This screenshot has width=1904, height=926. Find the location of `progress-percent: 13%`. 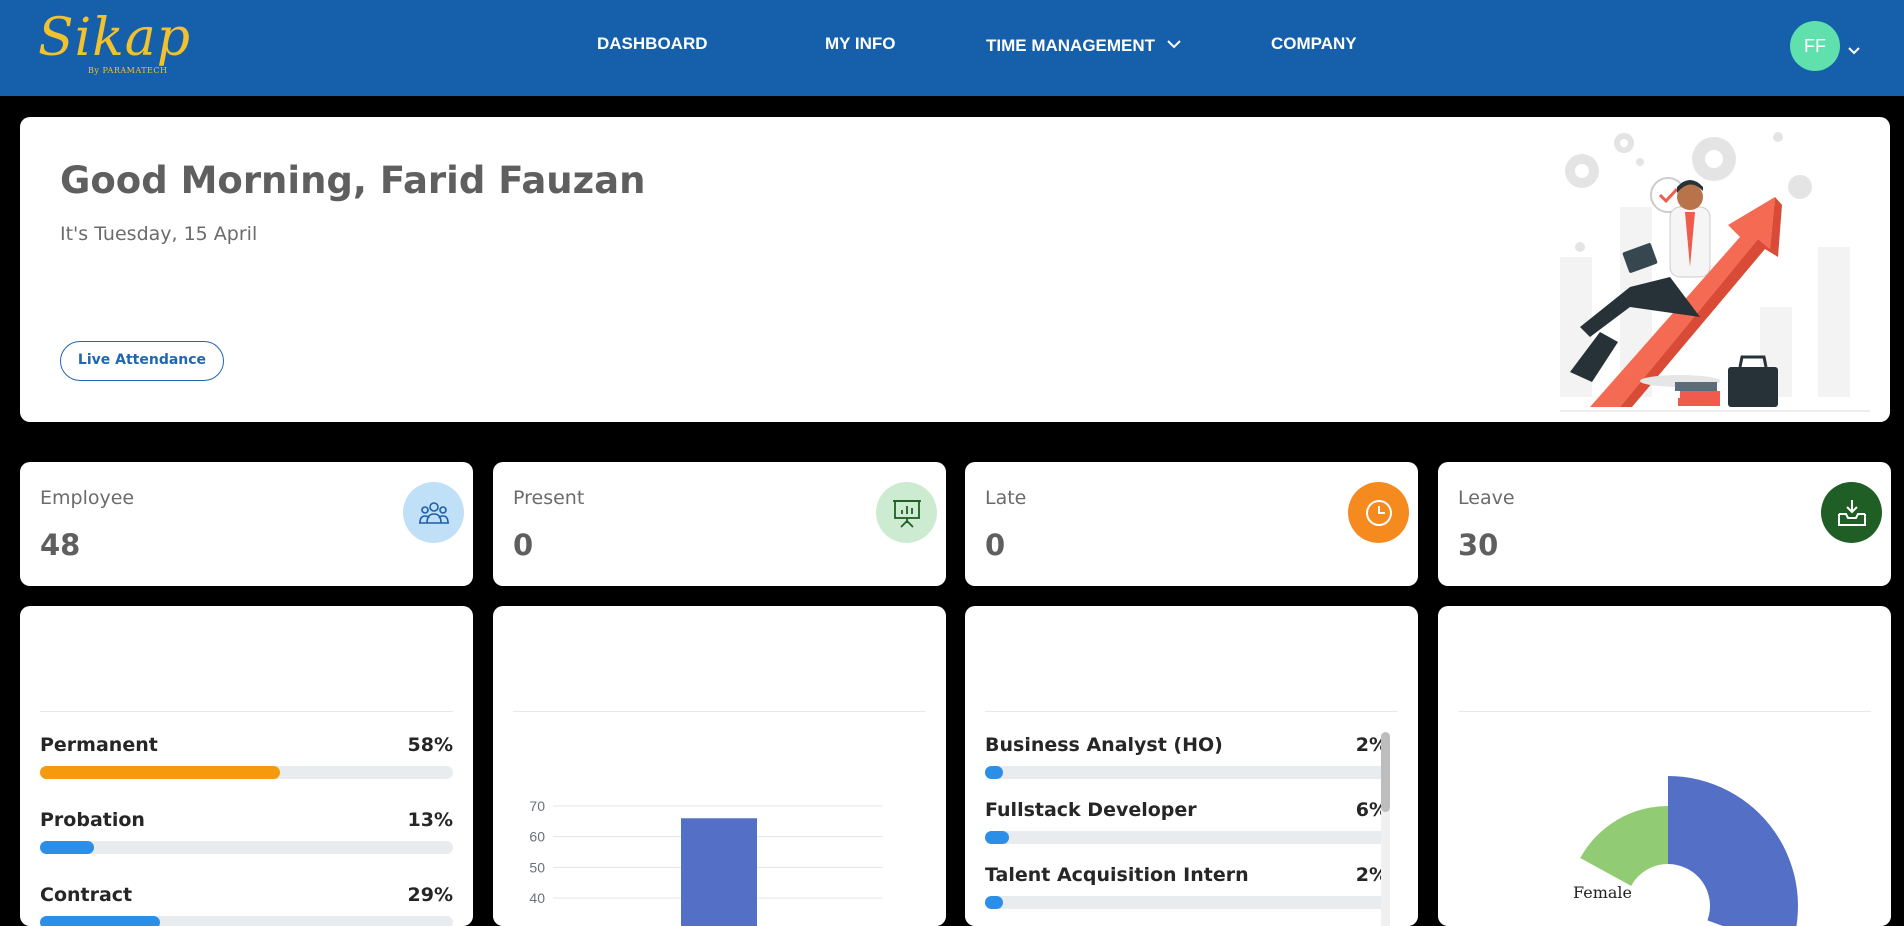

progress-percent: 13% is located at coordinates (430, 820).